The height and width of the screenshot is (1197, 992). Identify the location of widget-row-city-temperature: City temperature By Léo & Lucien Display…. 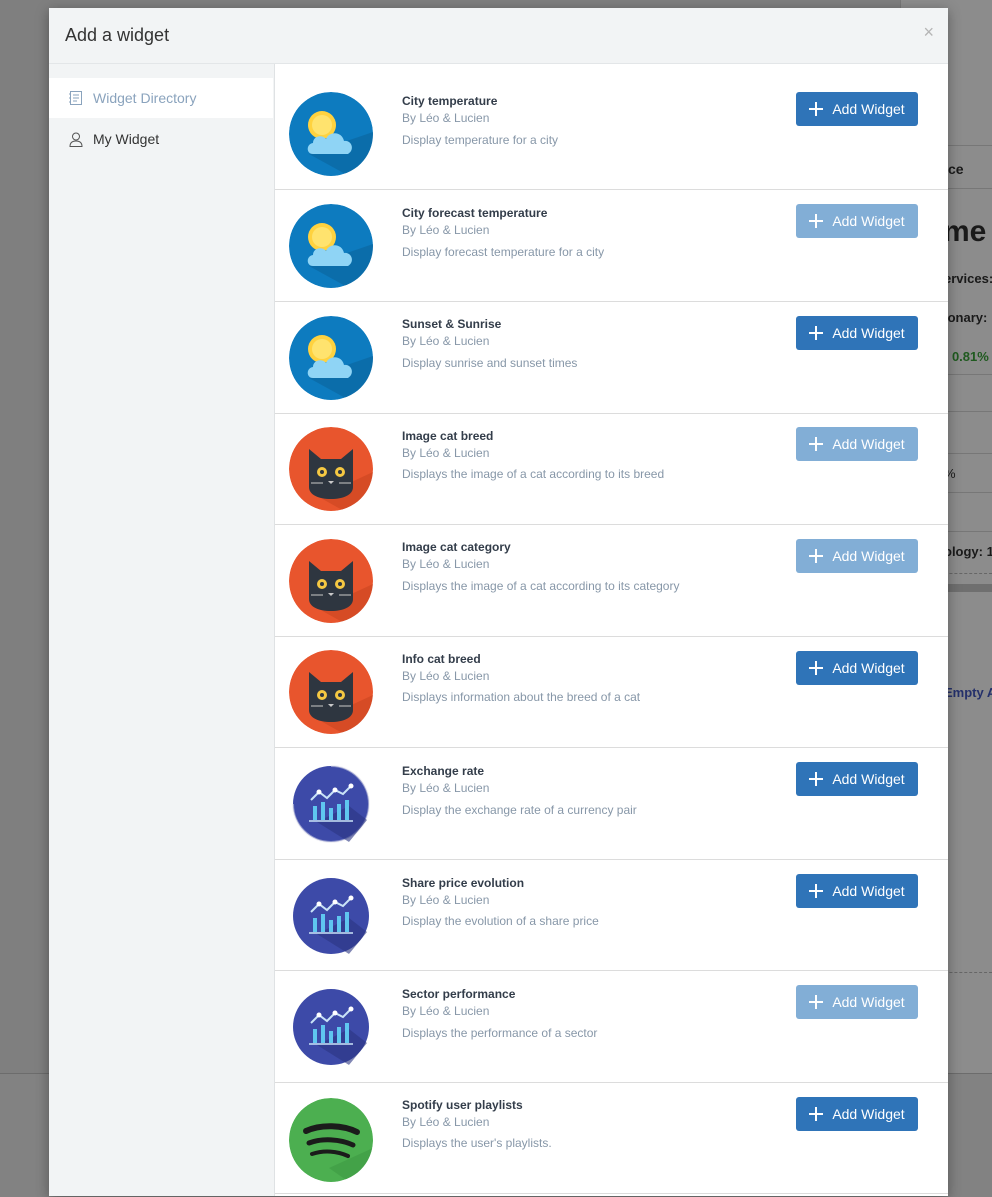
(611, 127).